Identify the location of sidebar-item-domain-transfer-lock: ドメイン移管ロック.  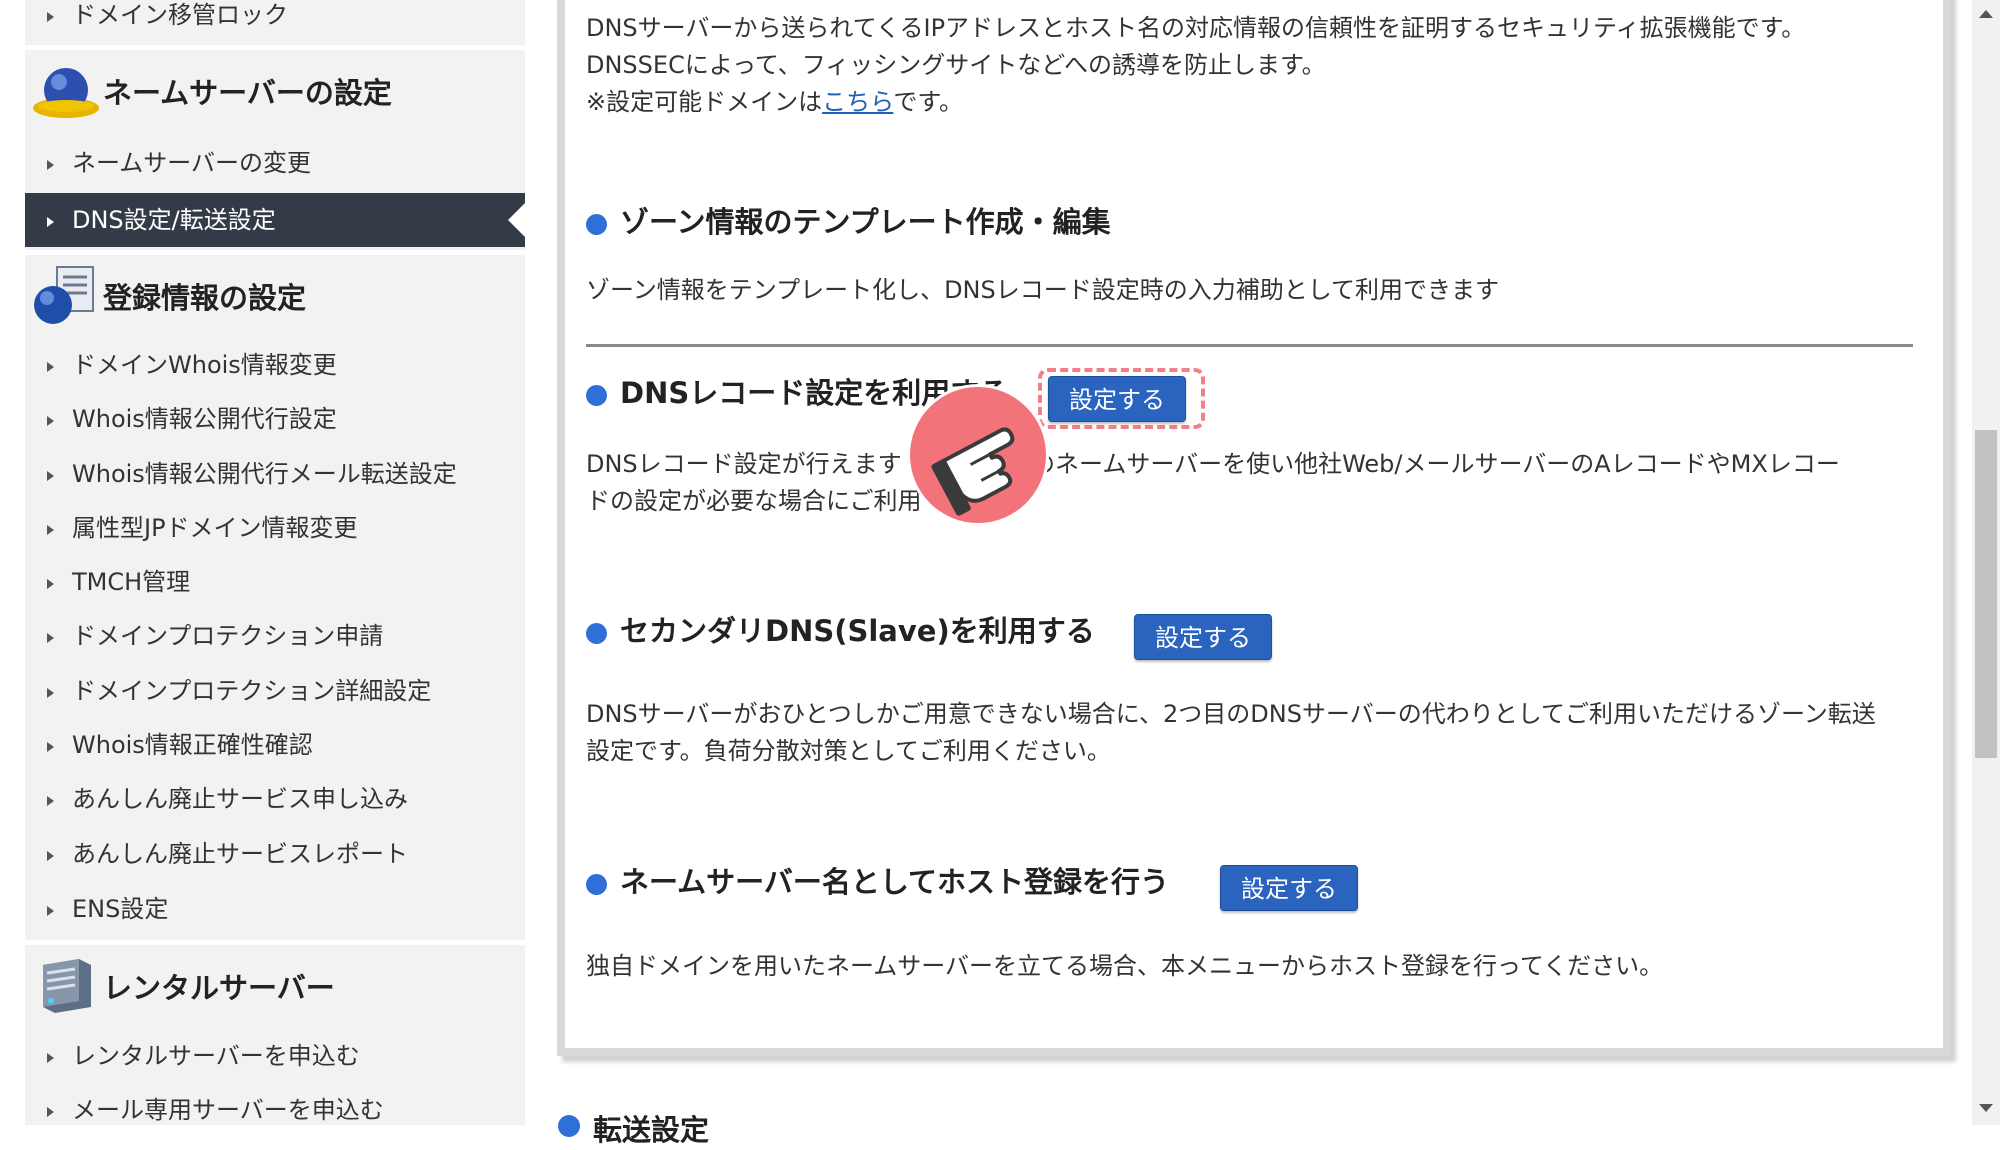
(275, 21).